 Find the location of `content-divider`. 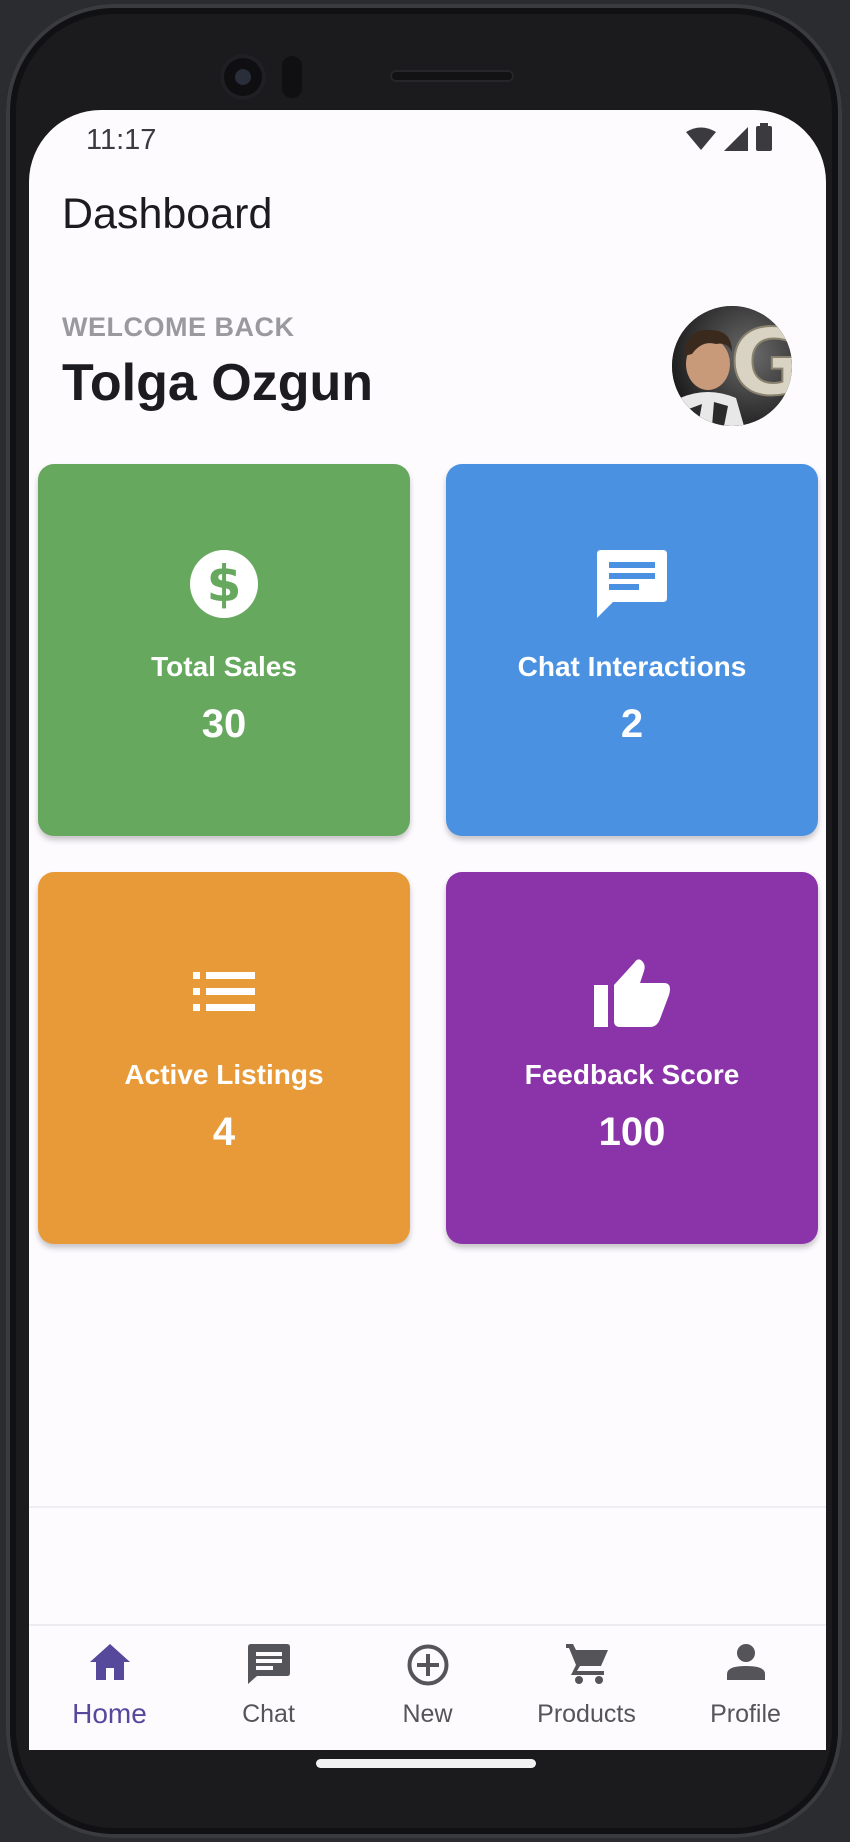

content-divider is located at coordinates (427, 1507).